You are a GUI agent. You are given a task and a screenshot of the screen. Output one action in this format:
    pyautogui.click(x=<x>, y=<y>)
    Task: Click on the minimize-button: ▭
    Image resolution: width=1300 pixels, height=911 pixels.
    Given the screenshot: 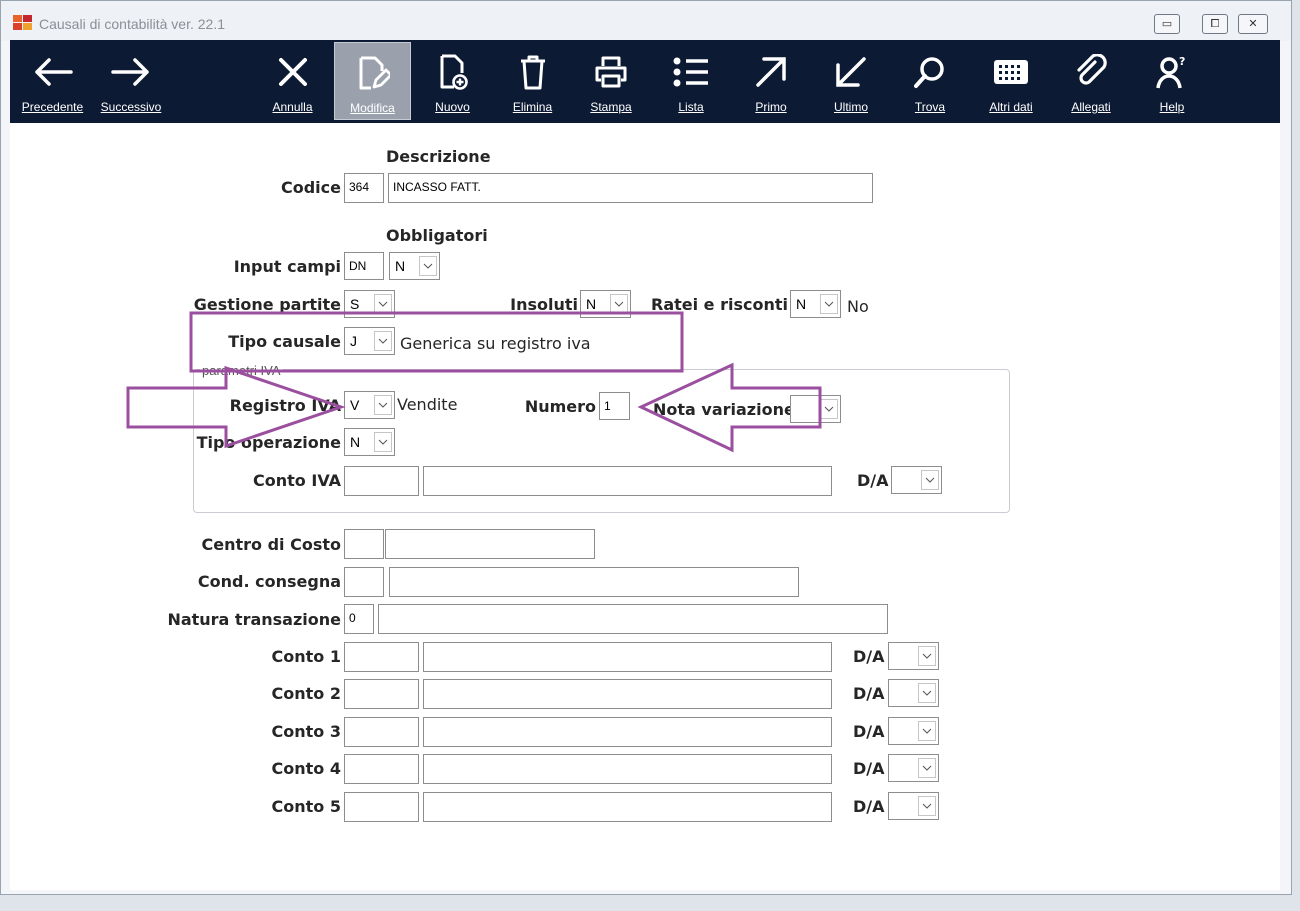 What is the action you would take?
    pyautogui.click(x=1167, y=24)
    